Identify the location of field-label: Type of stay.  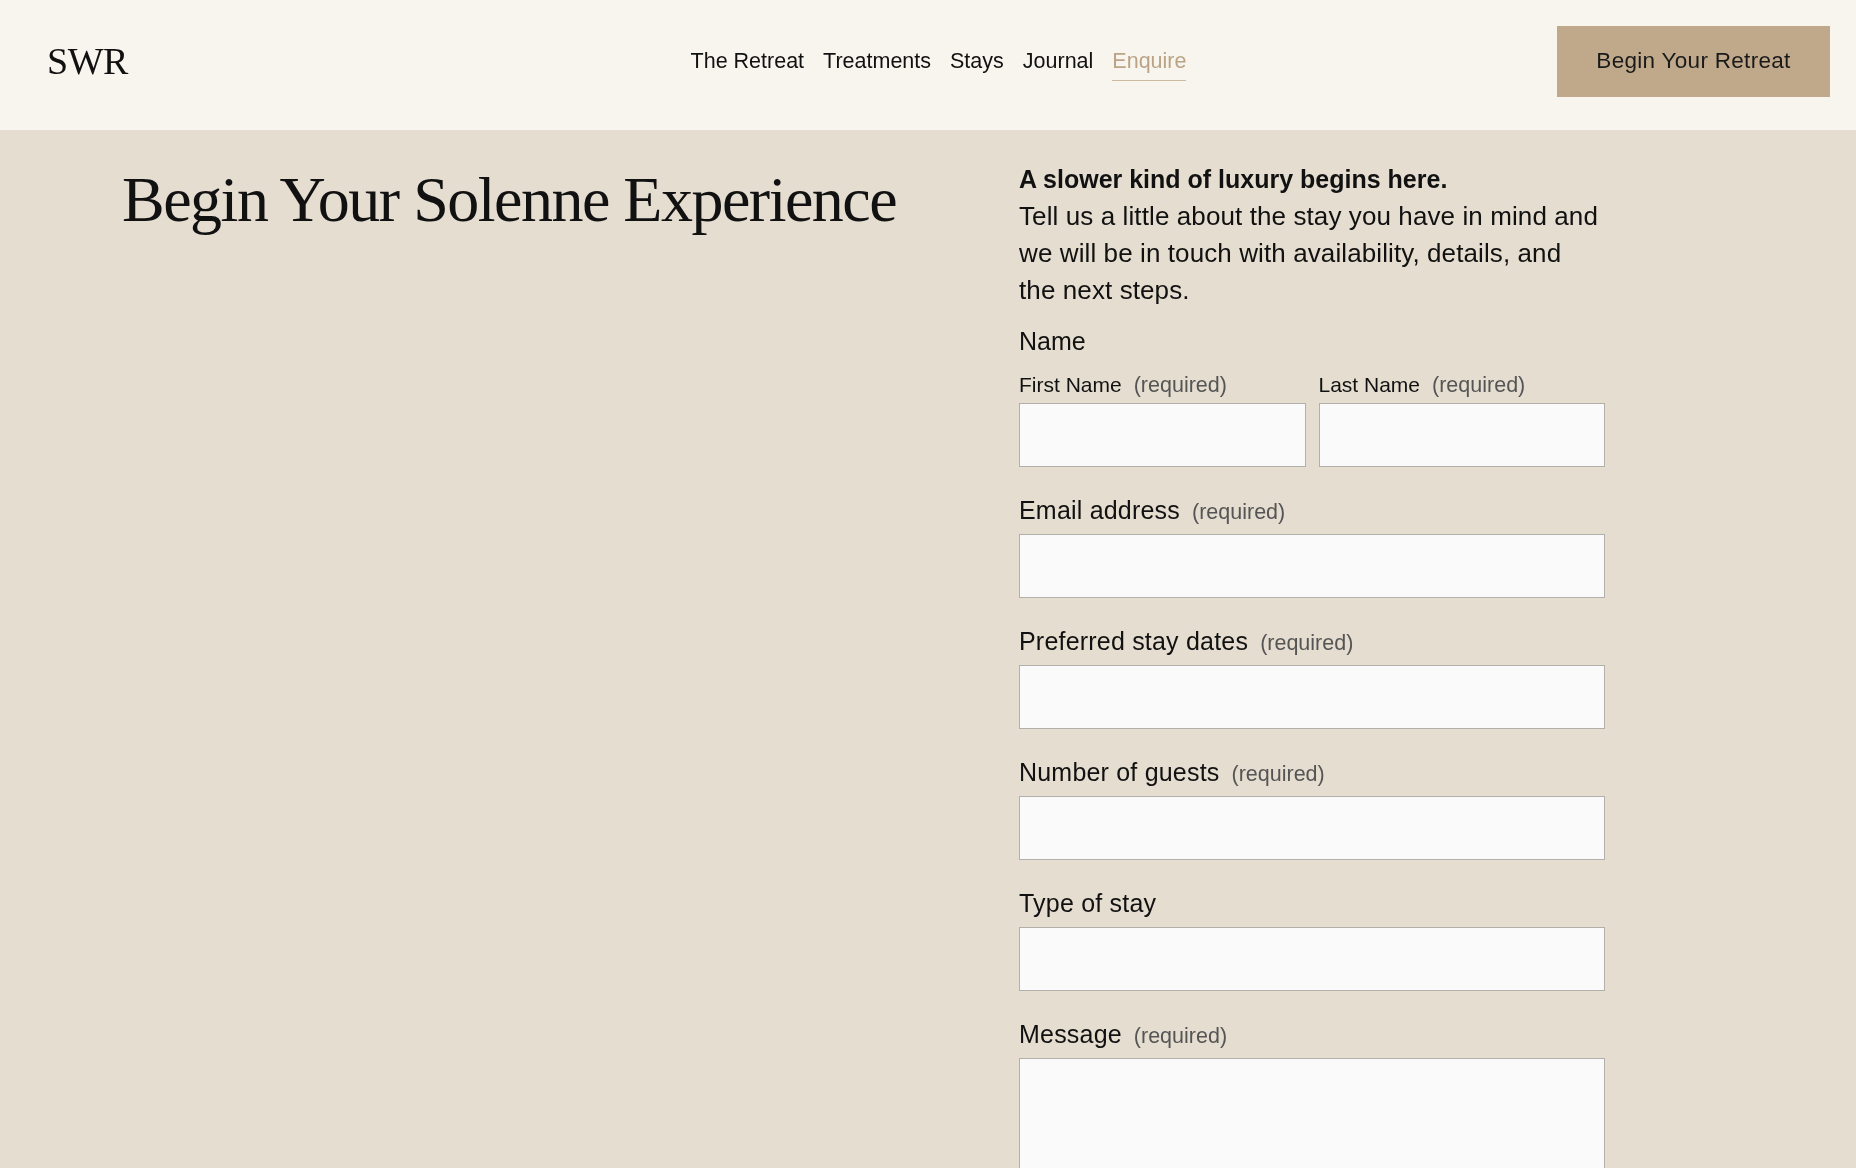
(1088, 903).